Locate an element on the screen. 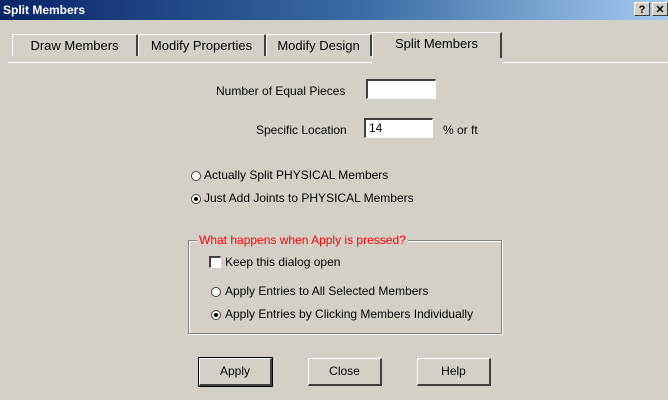 The width and height of the screenshot is (668, 400). equal-pieces-field is located at coordinates (401, 89).